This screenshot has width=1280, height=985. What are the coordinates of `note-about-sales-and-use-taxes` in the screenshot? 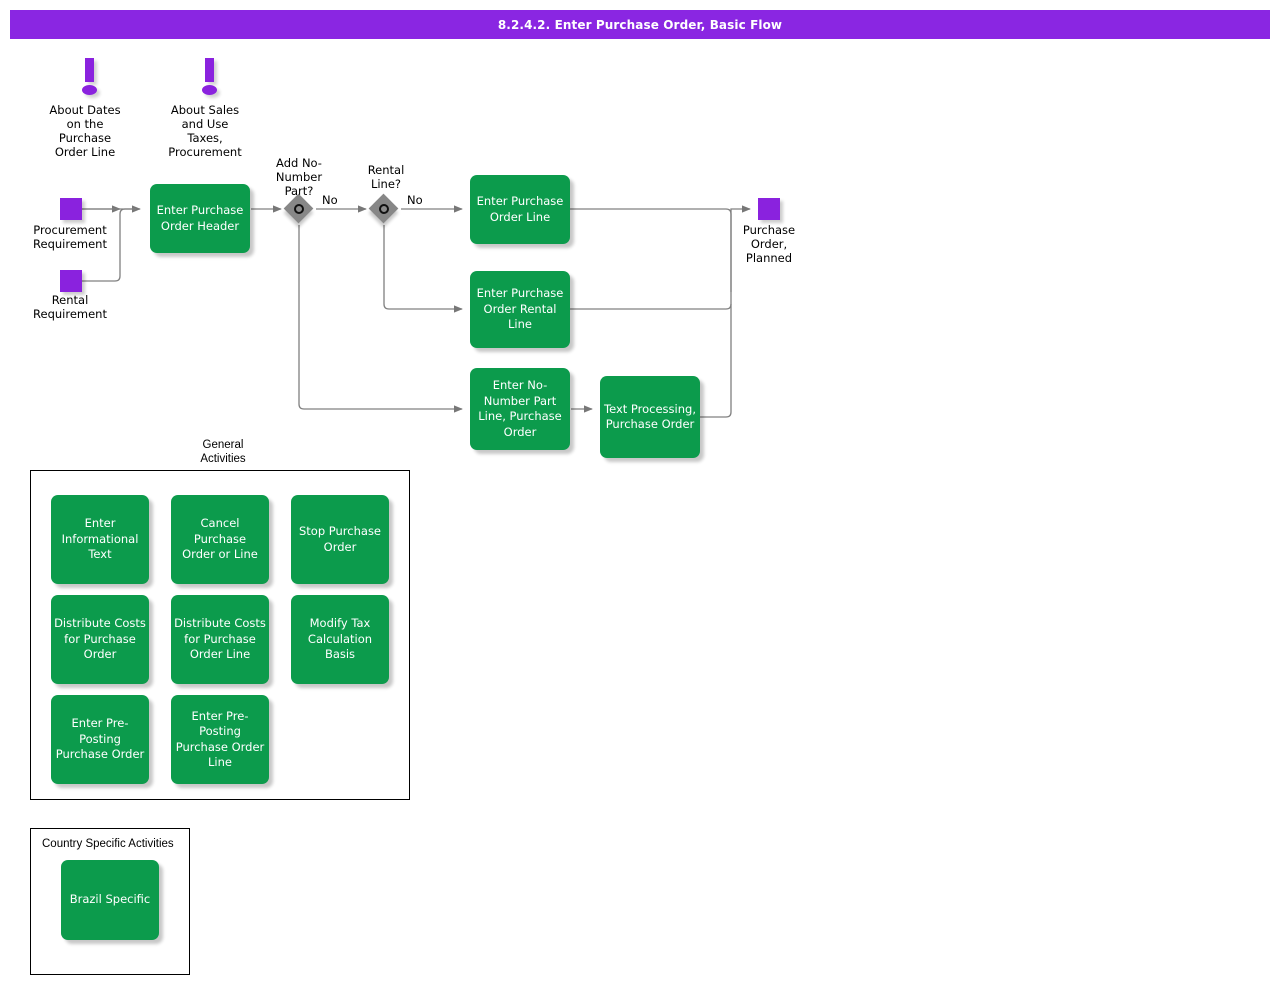 It's located at (211, 78).